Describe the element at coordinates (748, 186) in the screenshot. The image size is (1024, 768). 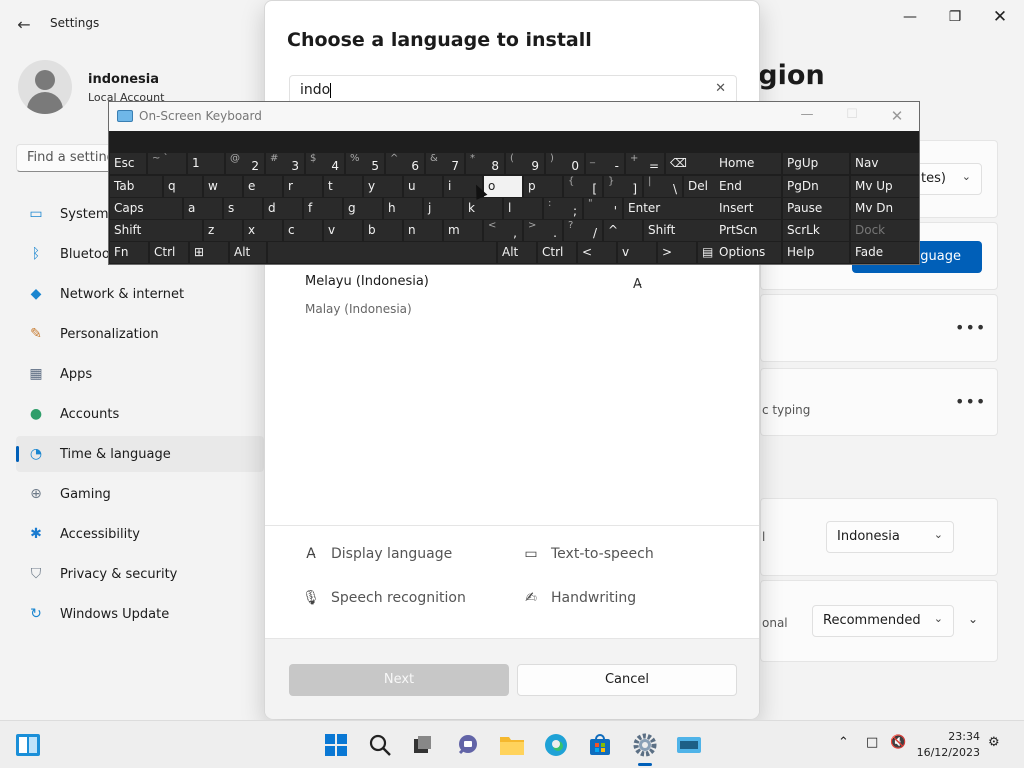
I see `osk-nav-key: End` at that location.